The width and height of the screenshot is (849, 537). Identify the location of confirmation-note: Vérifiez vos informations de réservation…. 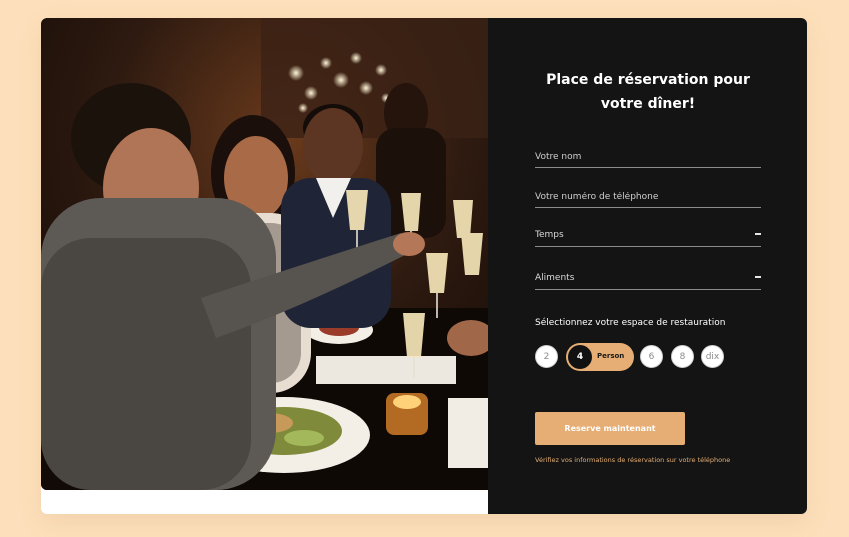
(633, 460).